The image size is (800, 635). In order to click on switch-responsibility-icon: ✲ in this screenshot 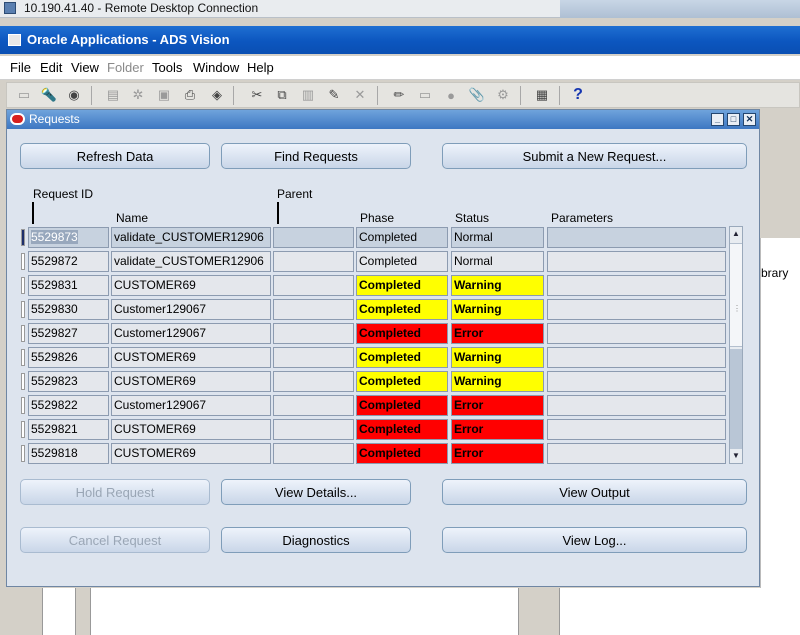, I will do `click(138, 95)`.